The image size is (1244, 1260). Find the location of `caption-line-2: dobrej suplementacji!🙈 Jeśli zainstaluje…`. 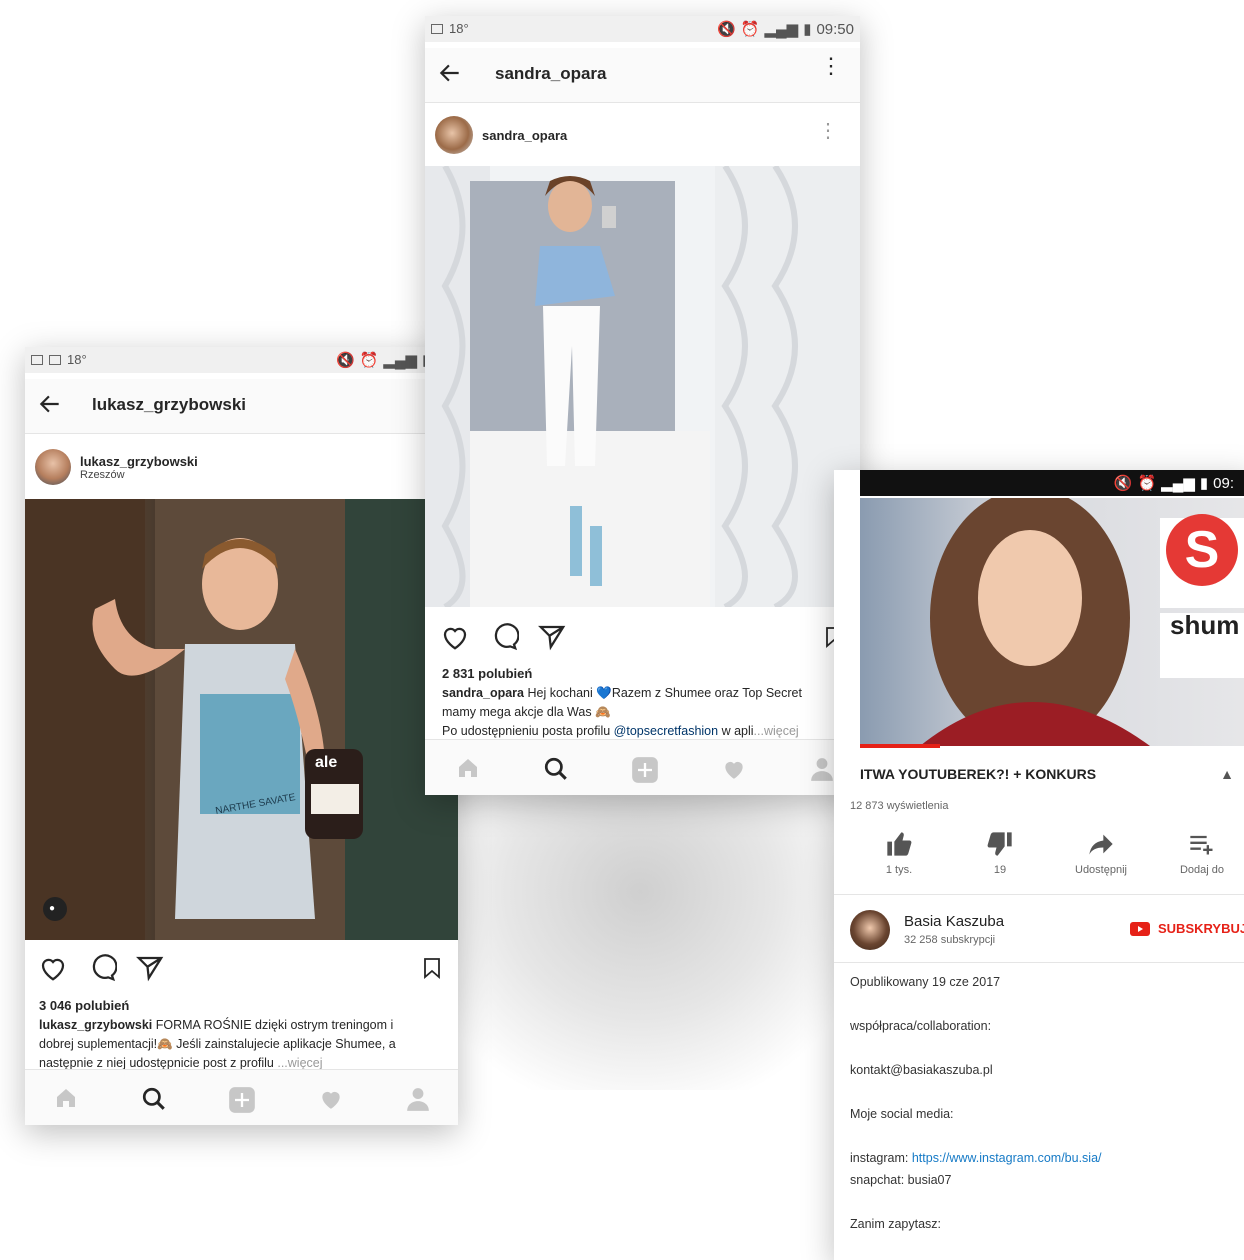

caption-line-2: dobrej suplementacji!🙈 Jeśli zainstaluje… is located at coordinates (217, 1044).